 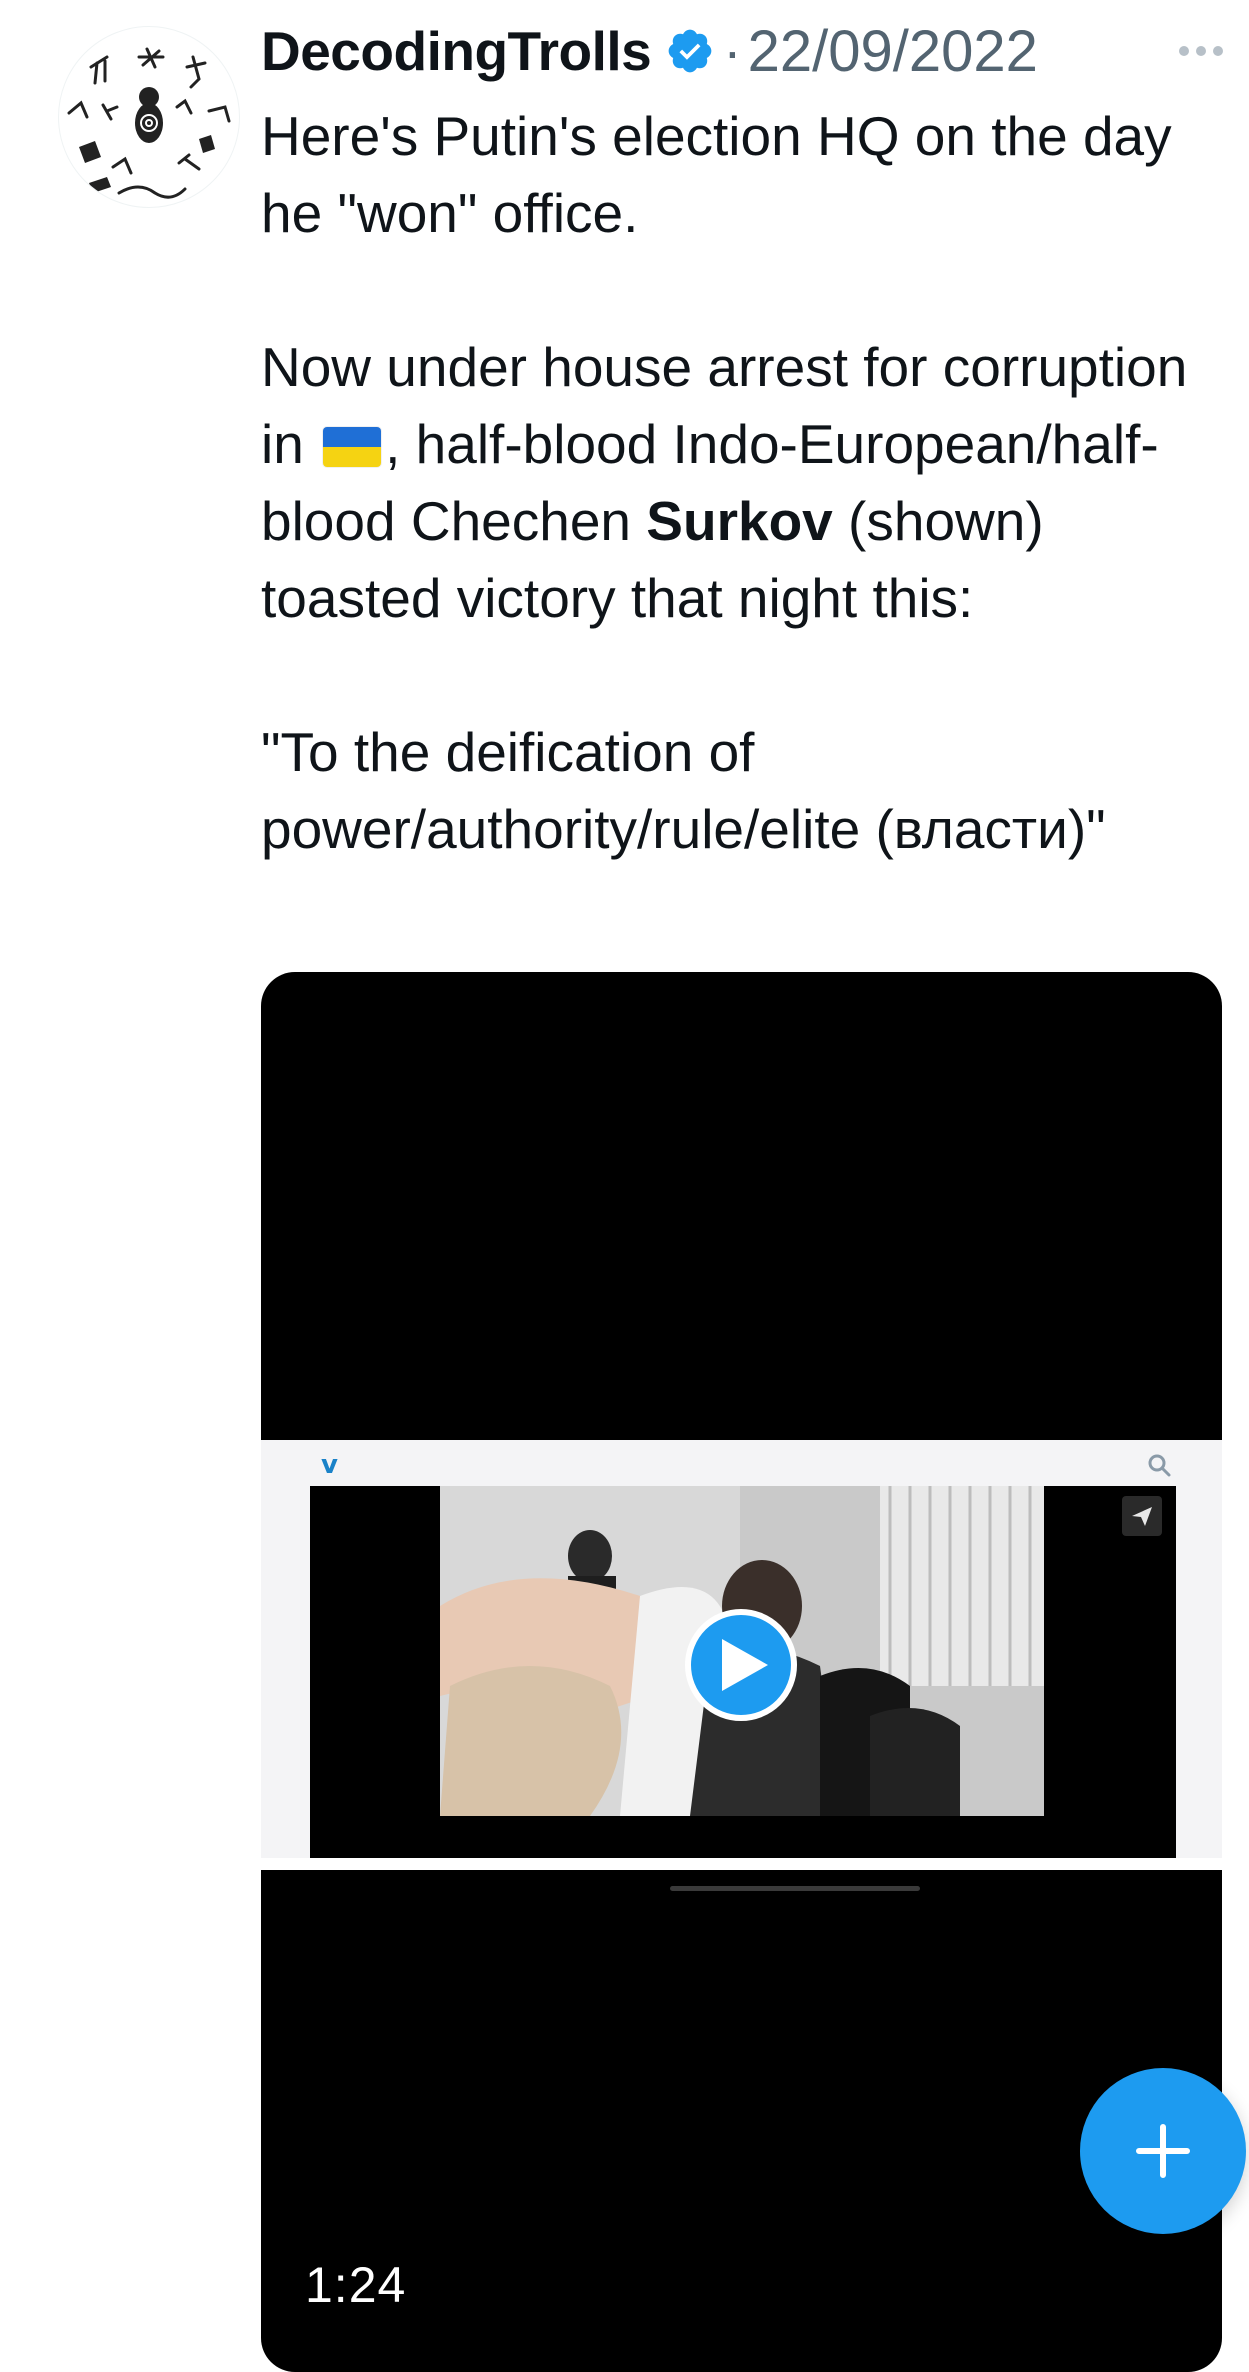 I want to click on compose-button, so click(x=1163, y=2151).